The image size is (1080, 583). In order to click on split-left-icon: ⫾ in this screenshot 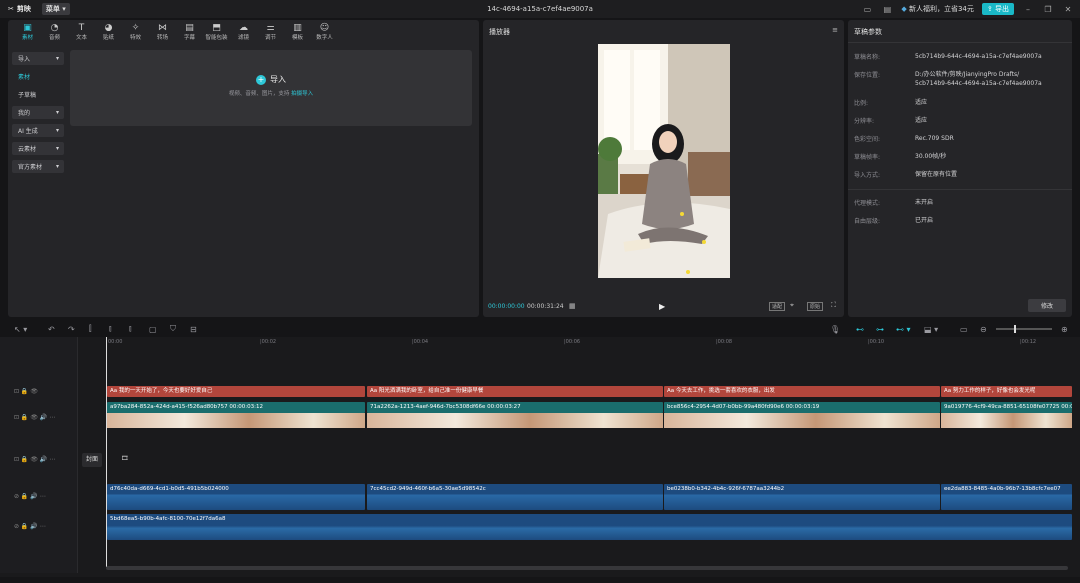, I will do `click(110, 329)`.